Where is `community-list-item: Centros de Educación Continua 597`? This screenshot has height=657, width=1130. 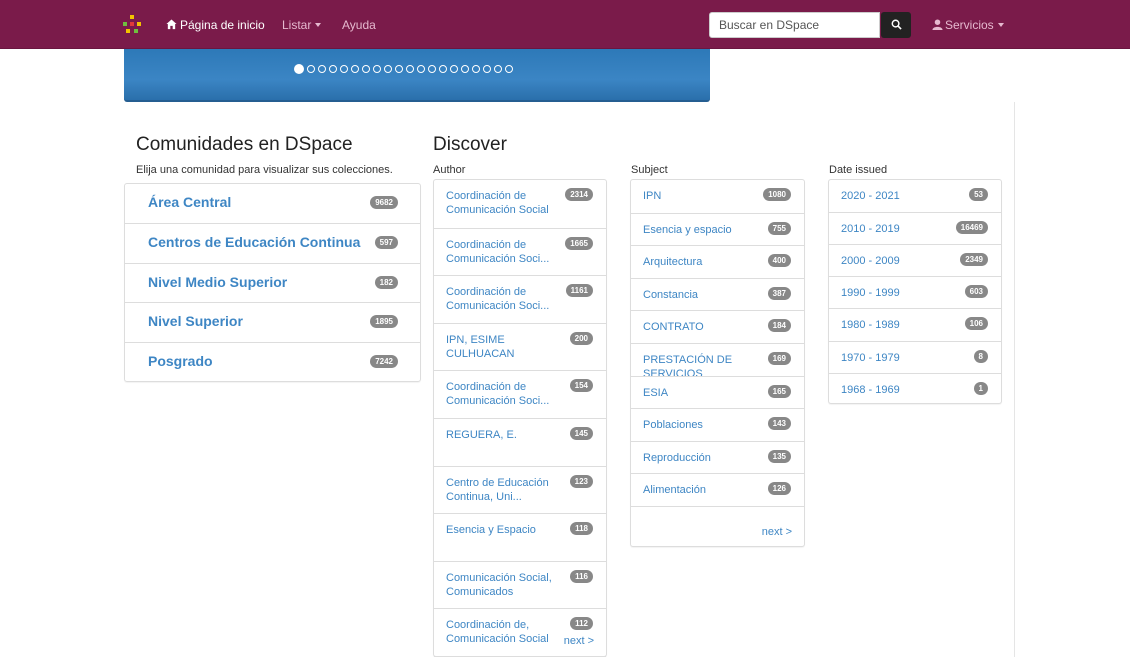
community-list-item: Centros de Educación Continua 597 is located at coordinates (272, 243).